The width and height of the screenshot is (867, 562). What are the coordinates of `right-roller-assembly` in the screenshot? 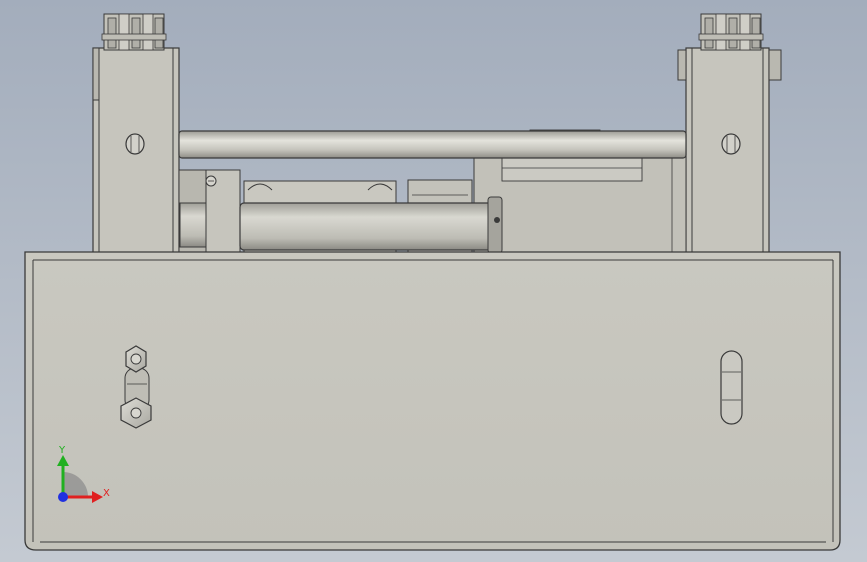 It's located at (731, 32).